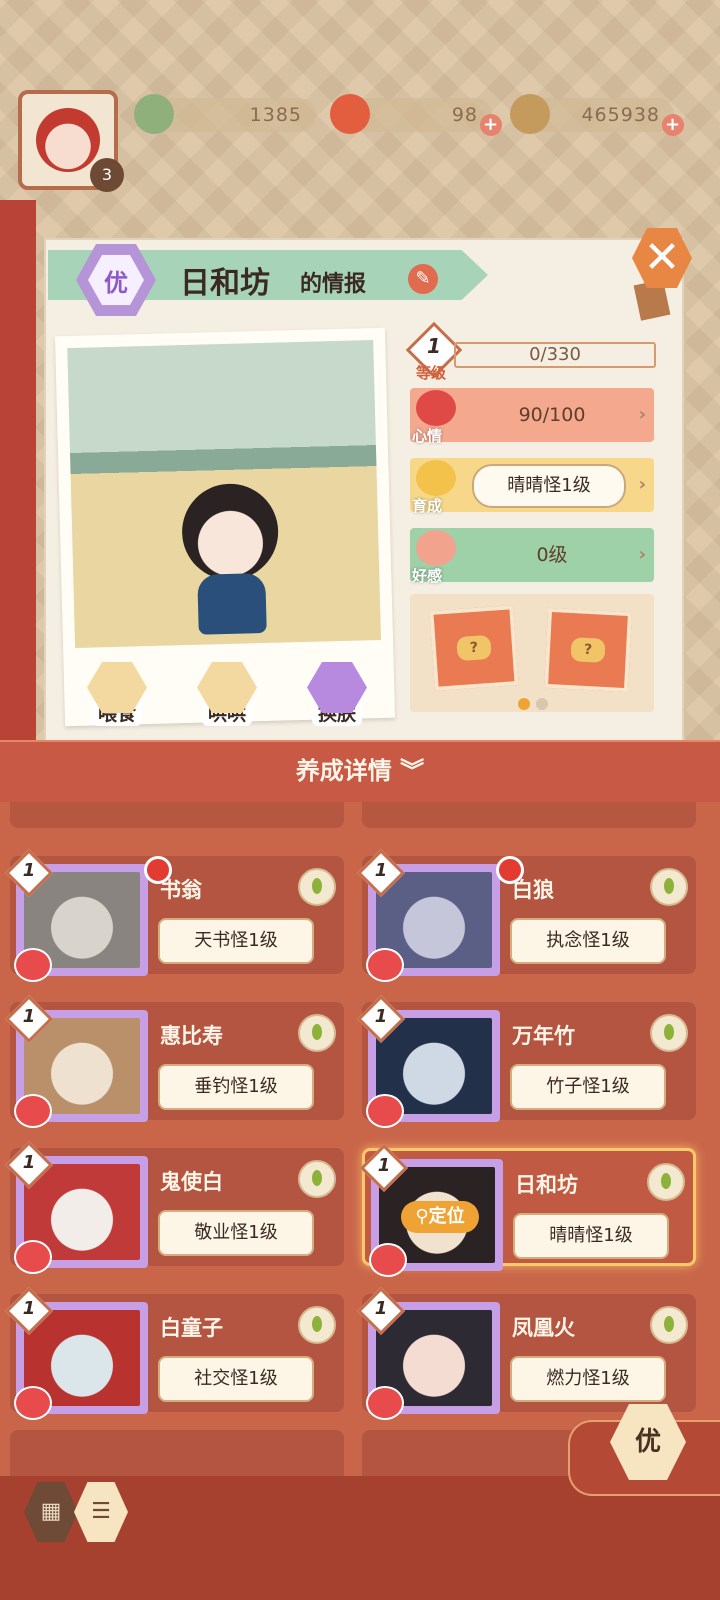 The image size is (720, 1600). I want to click on monster-name: 万年竹, so click(543, 1036).